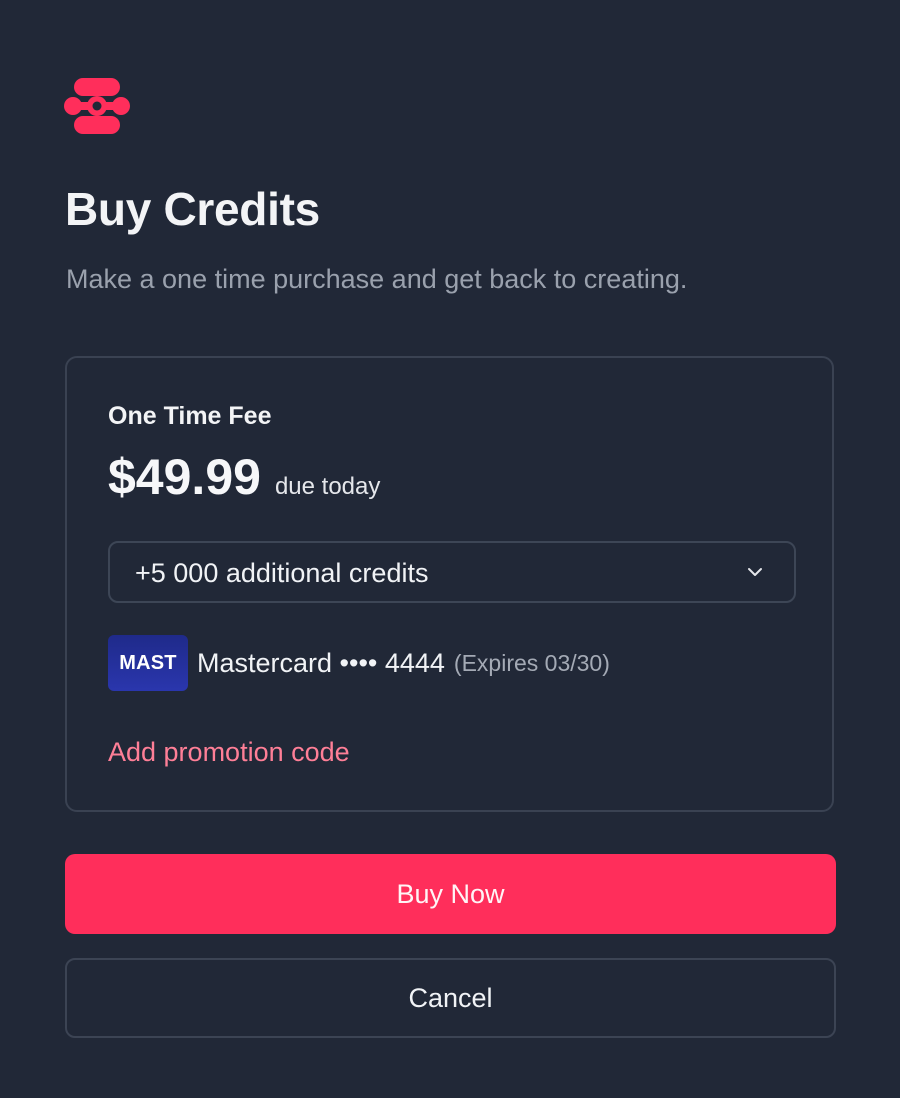 The height and width of the screenshot is (1098, 900). Describe the element at coordinates (755, 572) in the screenshot. I see `chevron-down-icon` at that location.